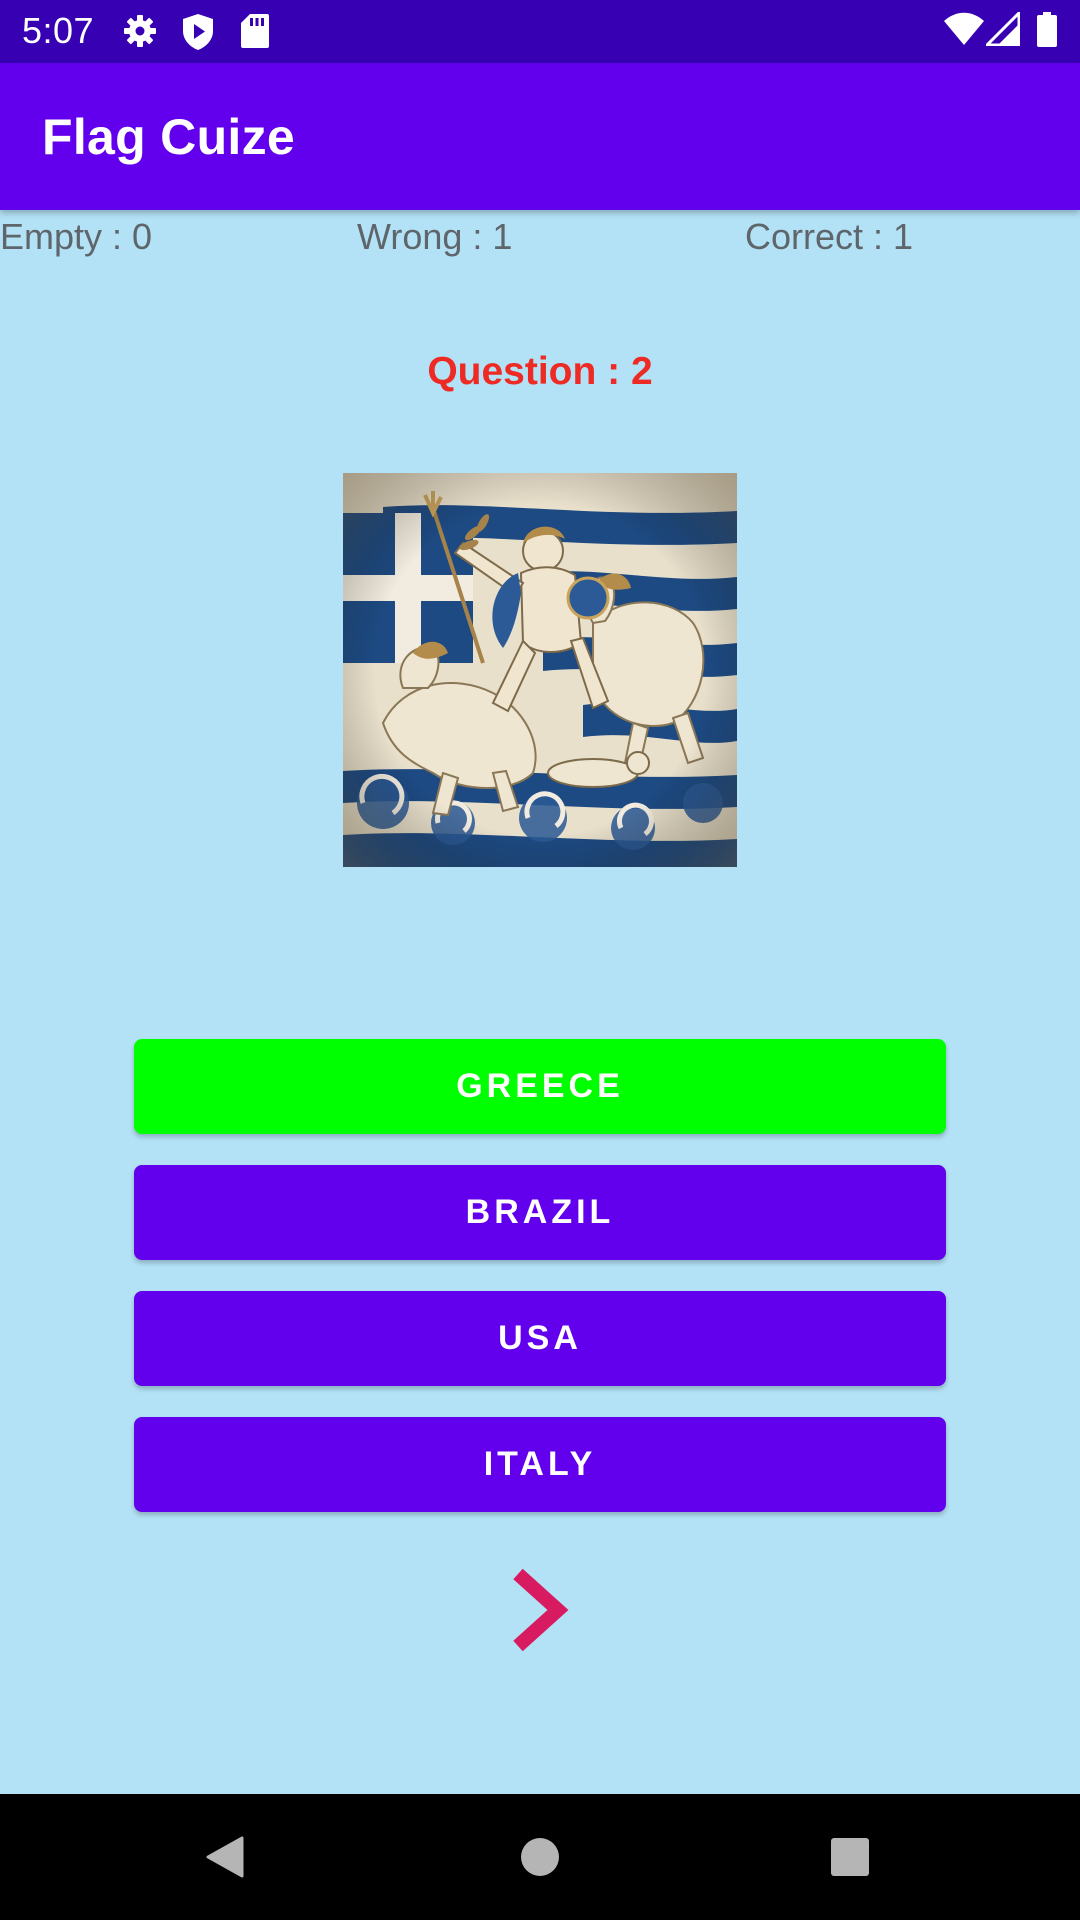 The height and width of the screenshot is (1920, 1080). Describe the element at coordinates (140, 31) in the screenshot. I see `gear-icon` at that location.